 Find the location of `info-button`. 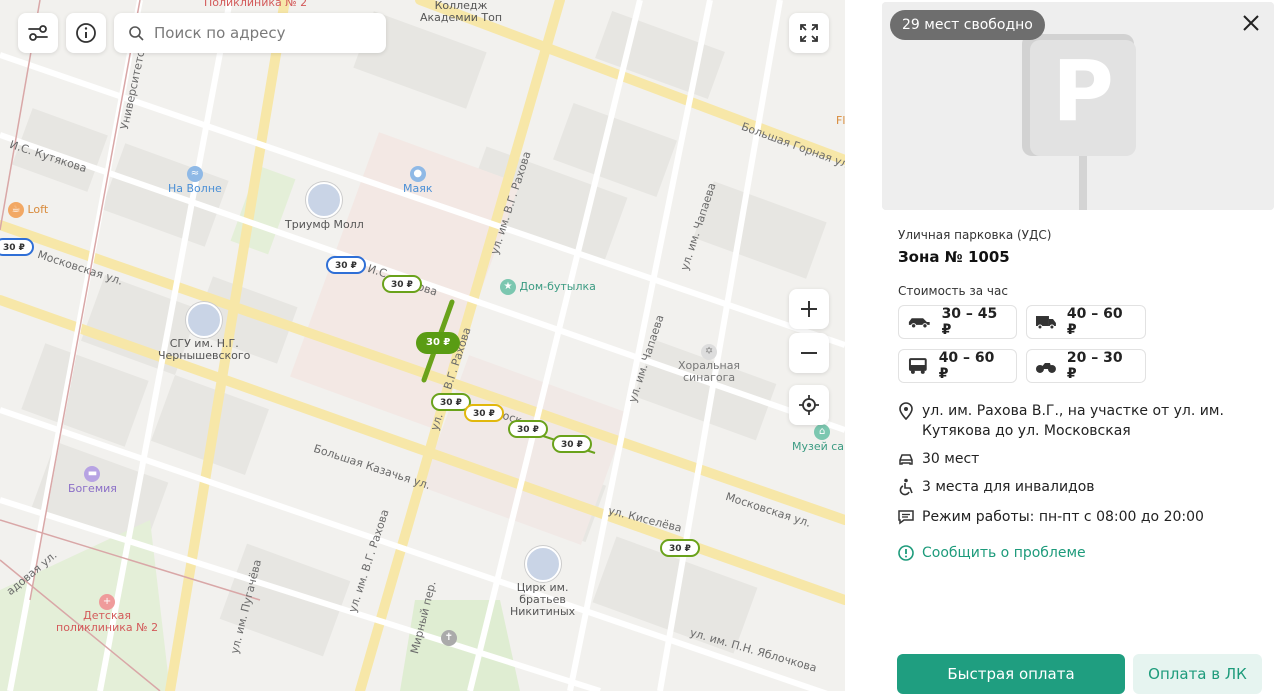

info-button is located at coordinates (86, 33).